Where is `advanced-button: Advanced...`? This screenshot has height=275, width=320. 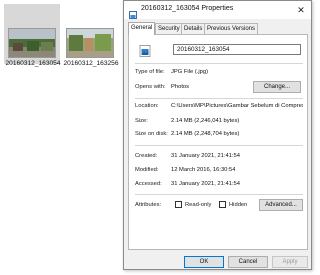 advanced-button: Advanced... is located at coordinates (281, 205).